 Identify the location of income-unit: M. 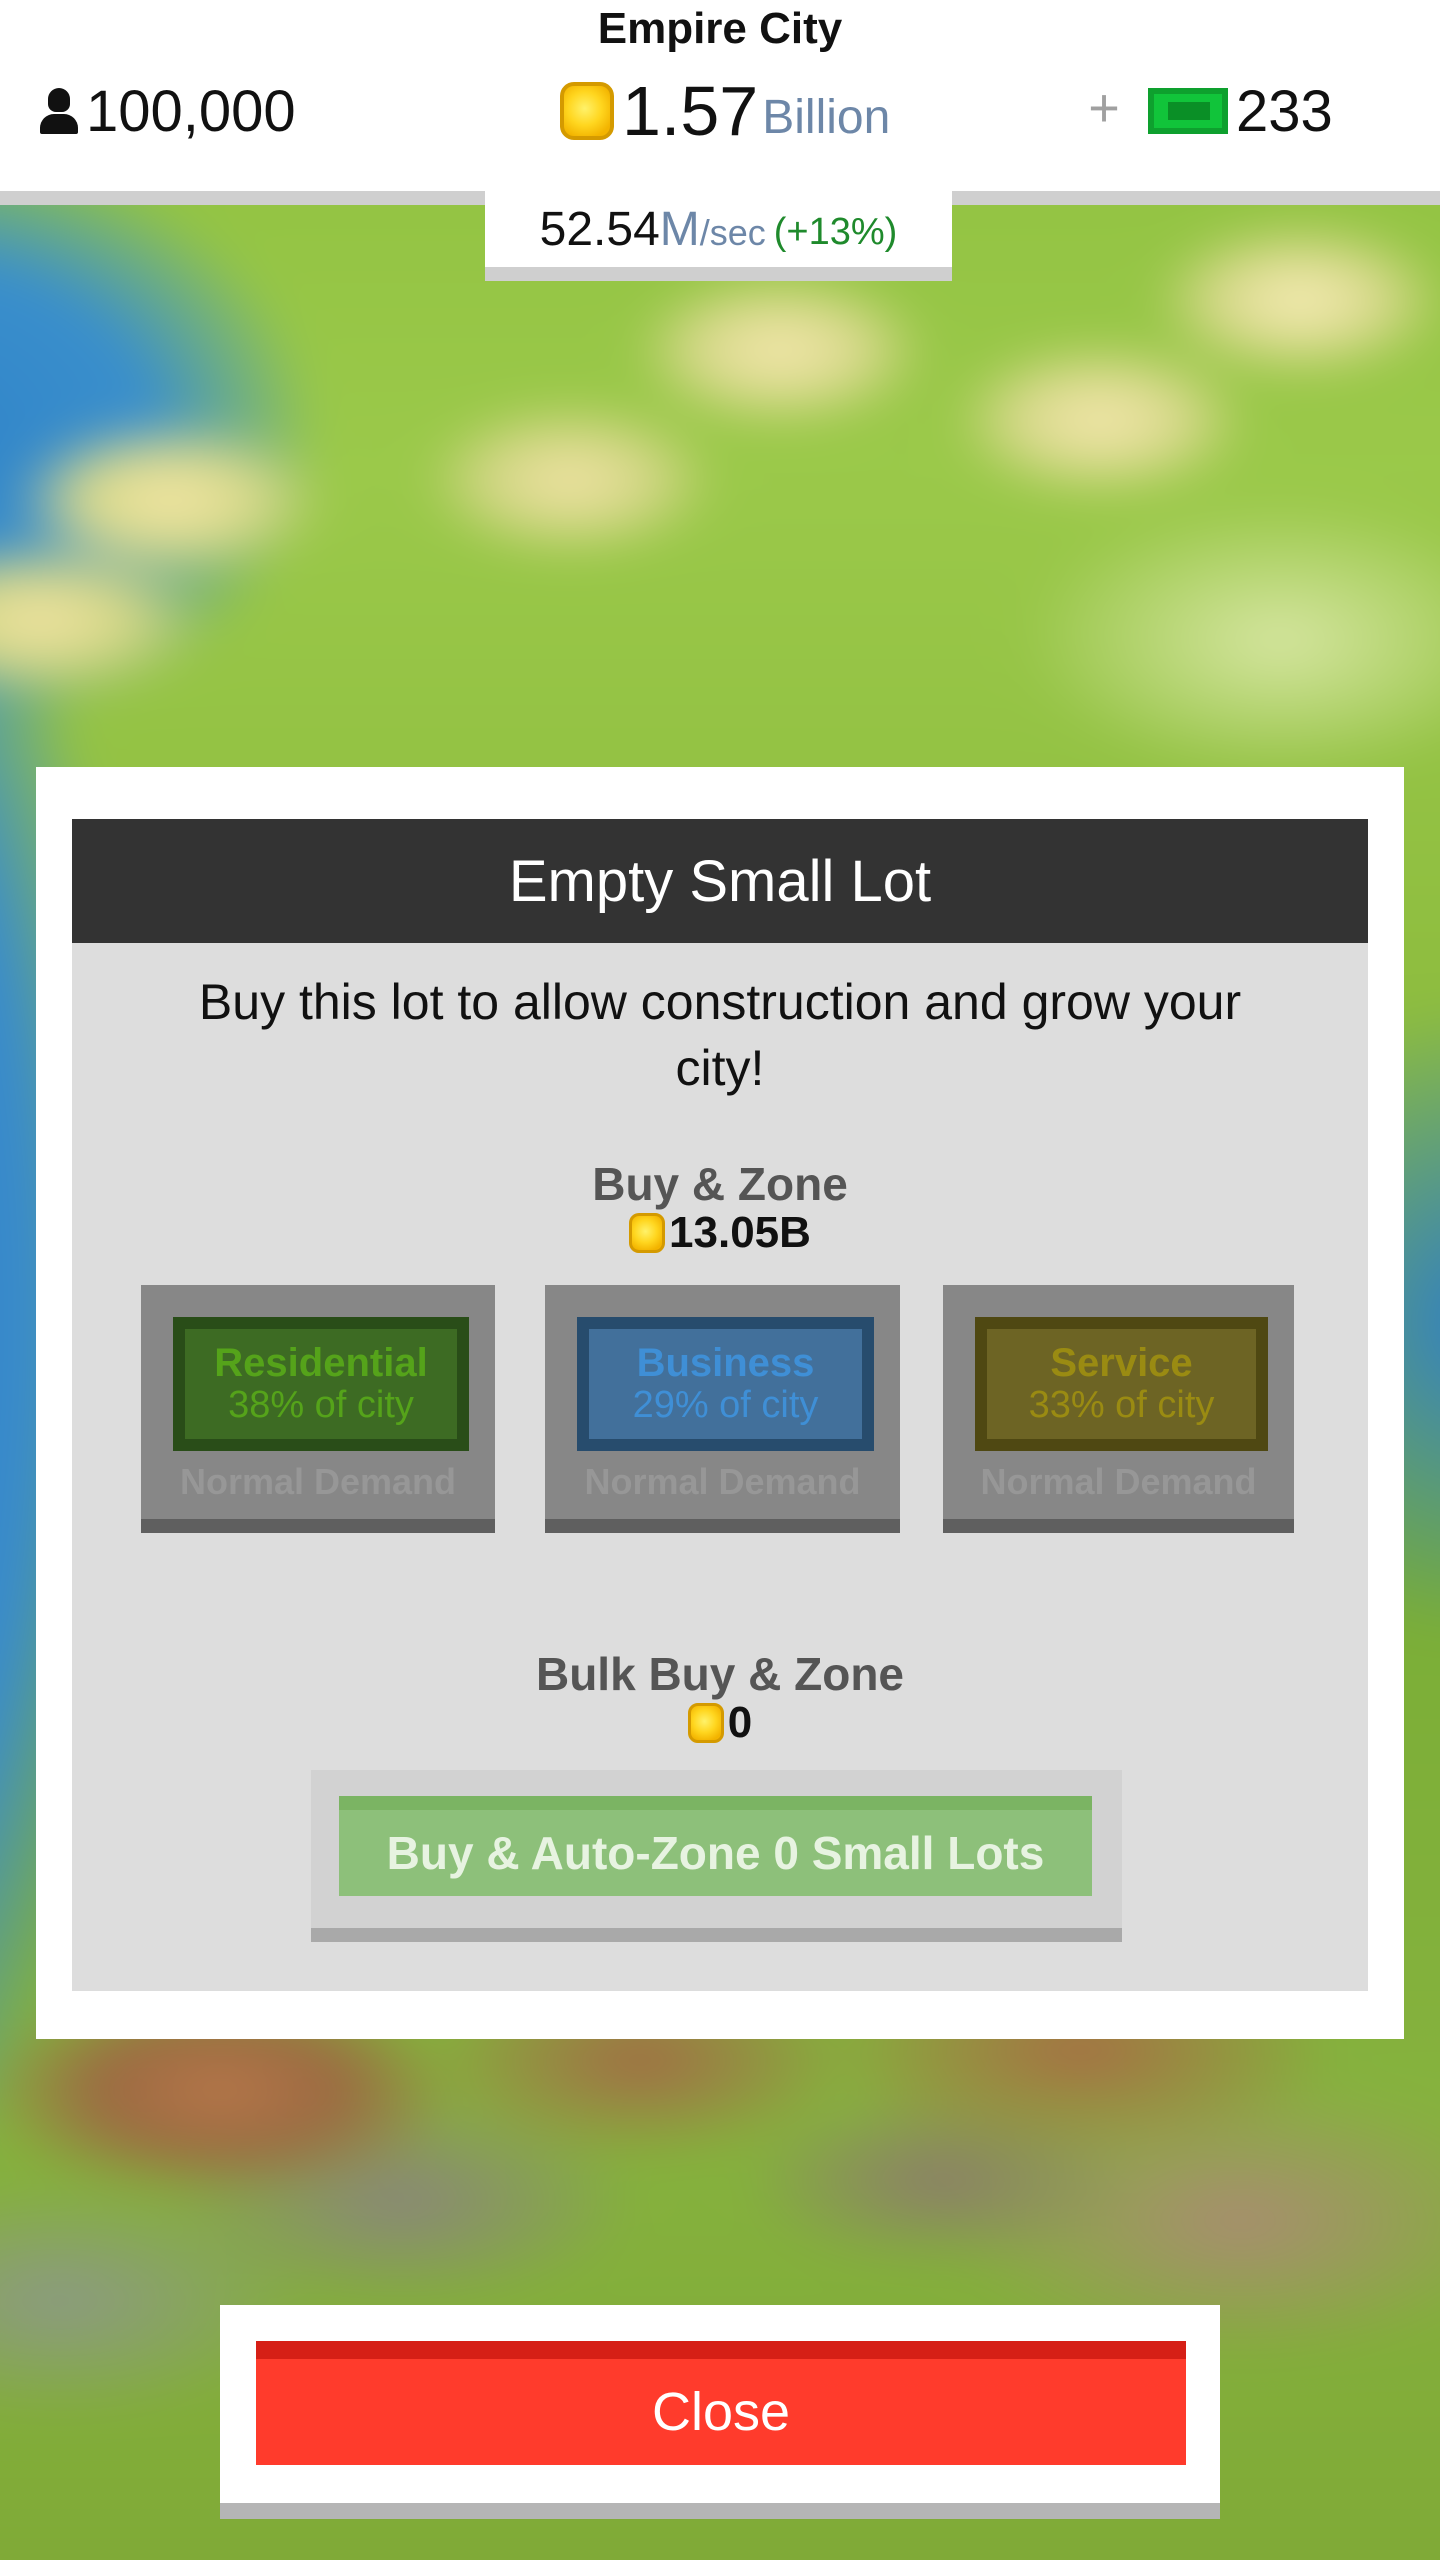
(679, 229).